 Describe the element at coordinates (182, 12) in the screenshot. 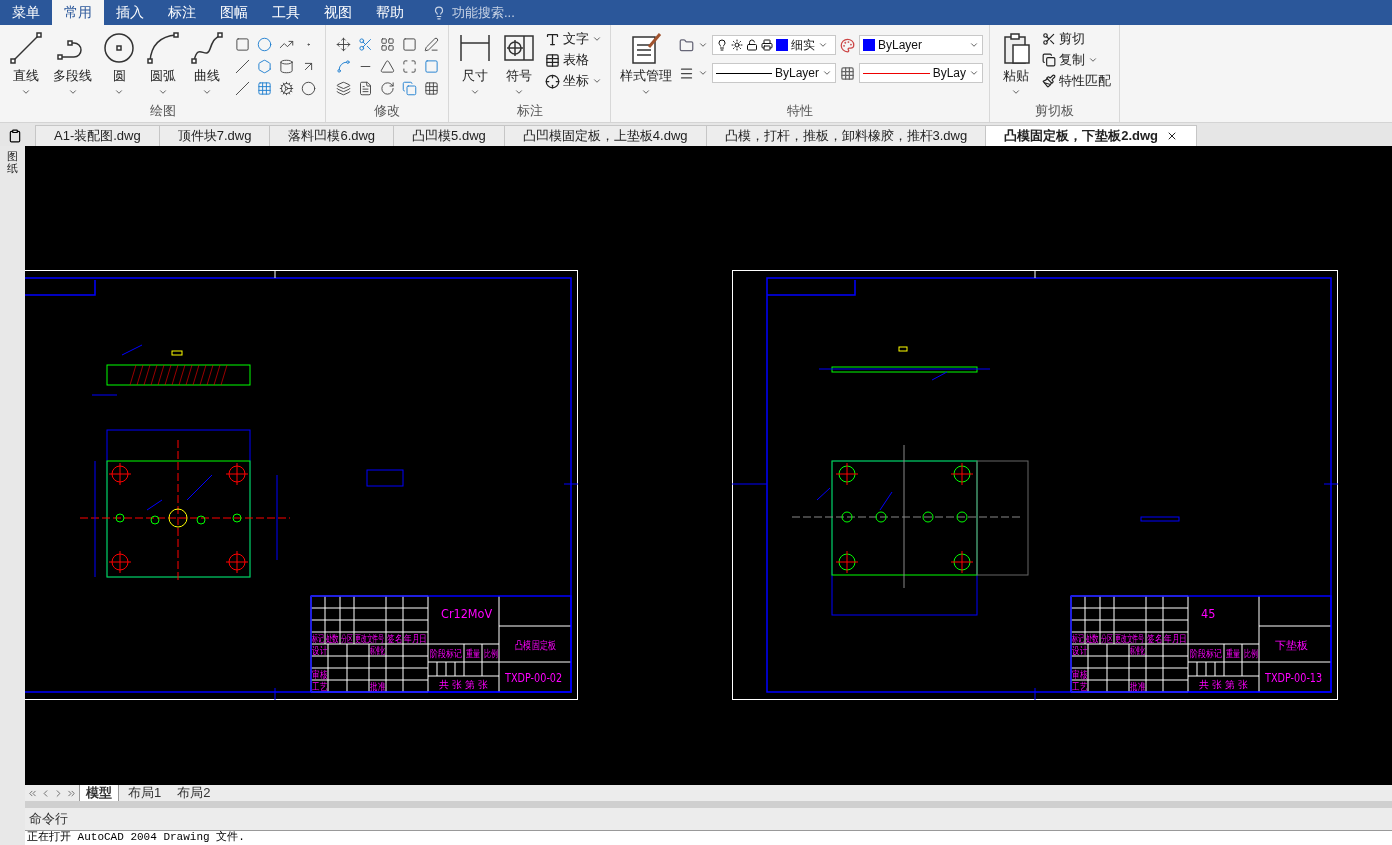

I see `menu-tab: 标注` at that location.